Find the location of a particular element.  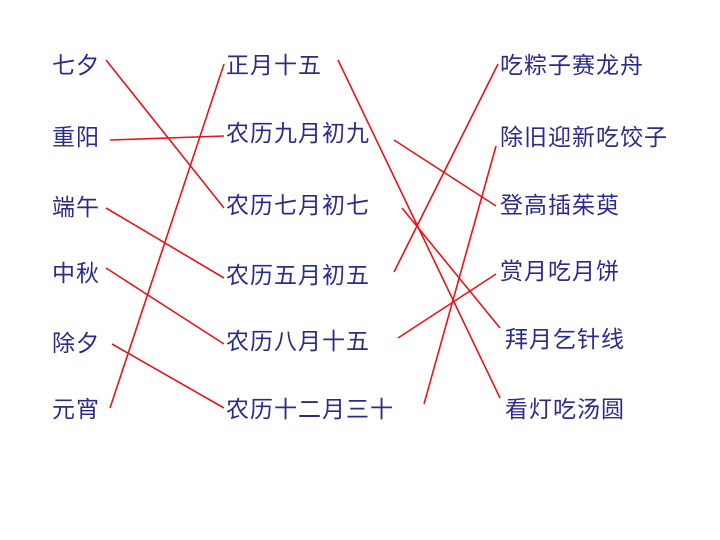

custom-label: 拜月乞针线 is located at coordinates (565, 340).